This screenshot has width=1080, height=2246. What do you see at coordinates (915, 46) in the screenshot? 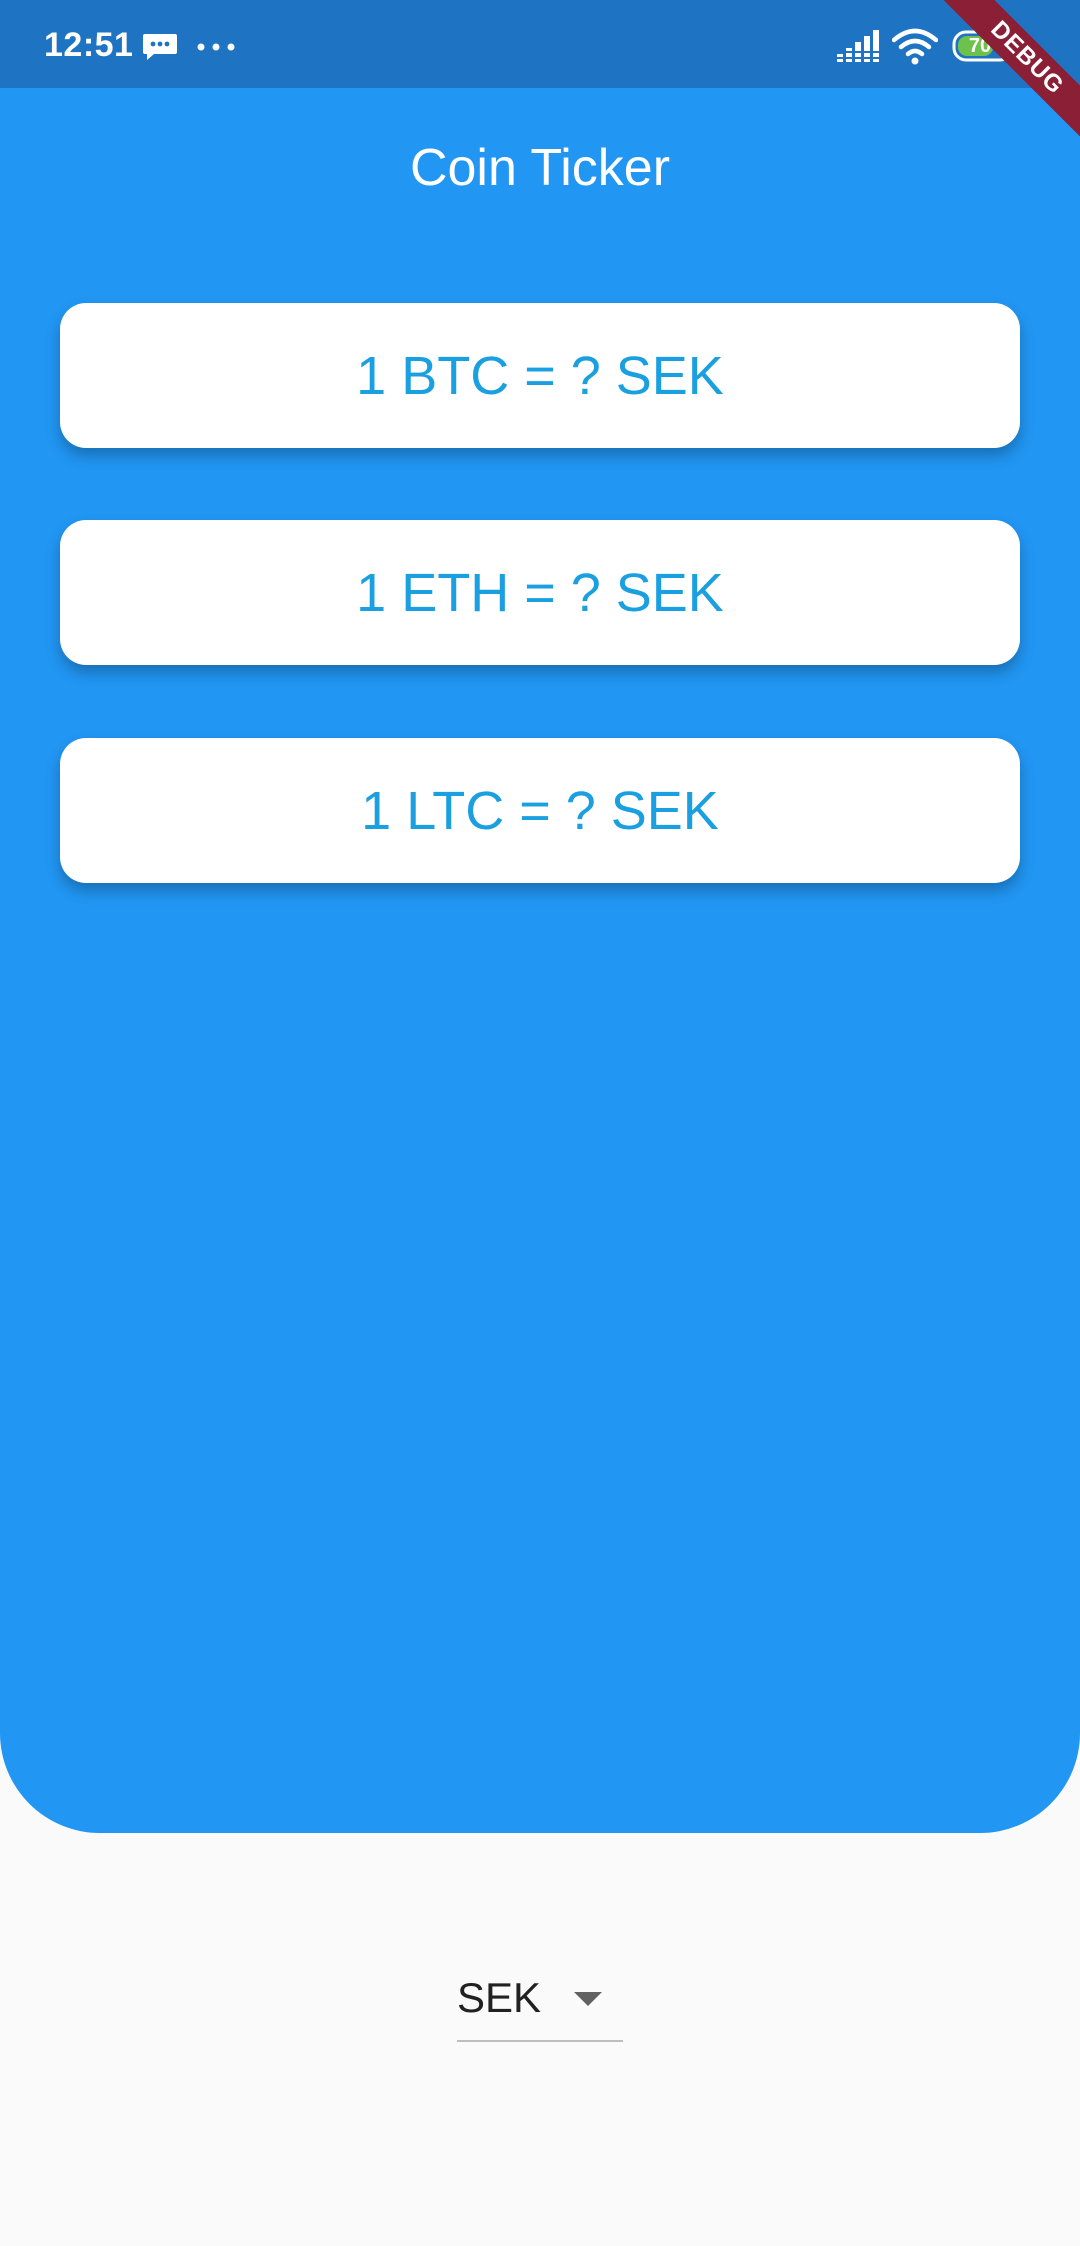
I see `wifi-icon` at bounding box center [915, 46].